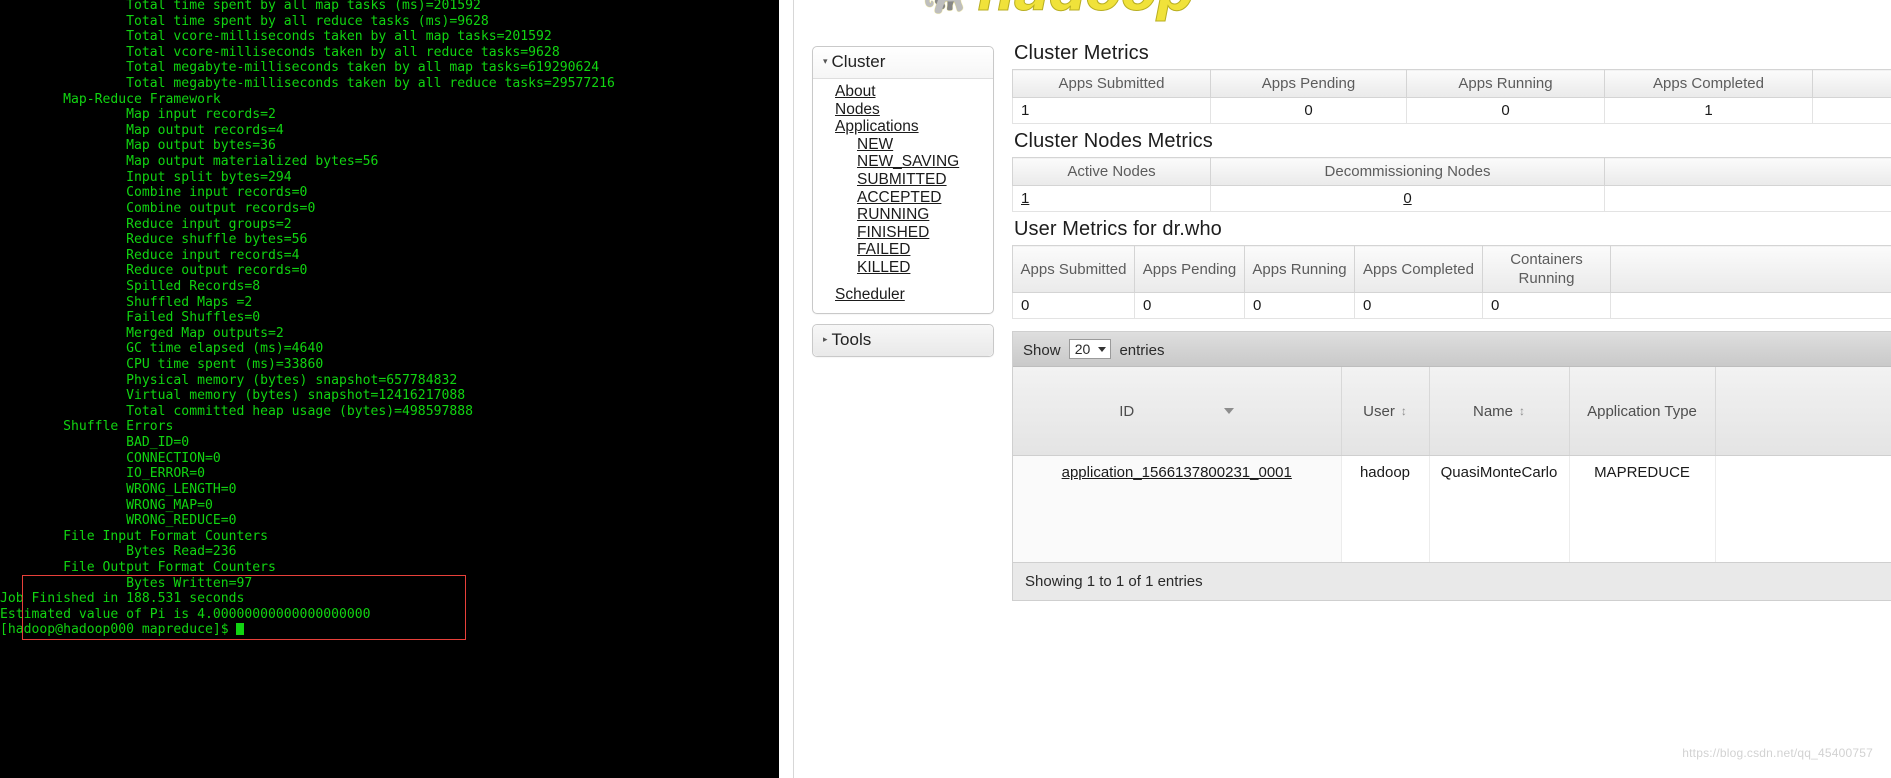 This screenshot has width=1891, height=778. What do you see at coordinates (1025, 198) in the screenshot?
I see `active-nodes-link: 1` at bounding box center [1025, 198].